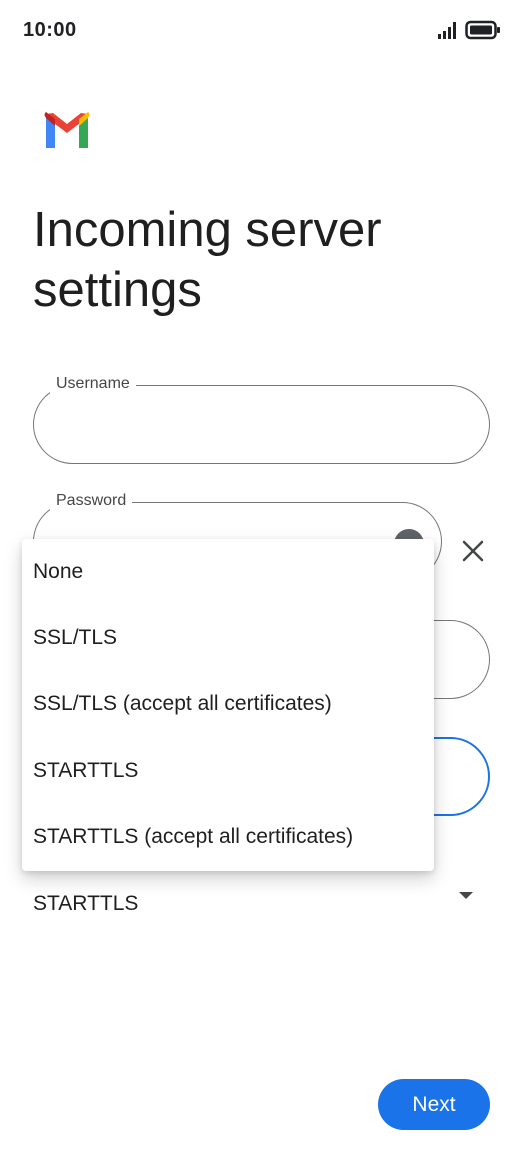 Image resolution: width=523 pixels, height=1154 pixels. Describe the element at coordinates (473, 551) in the screenshot. I see `close-icon` at that location.